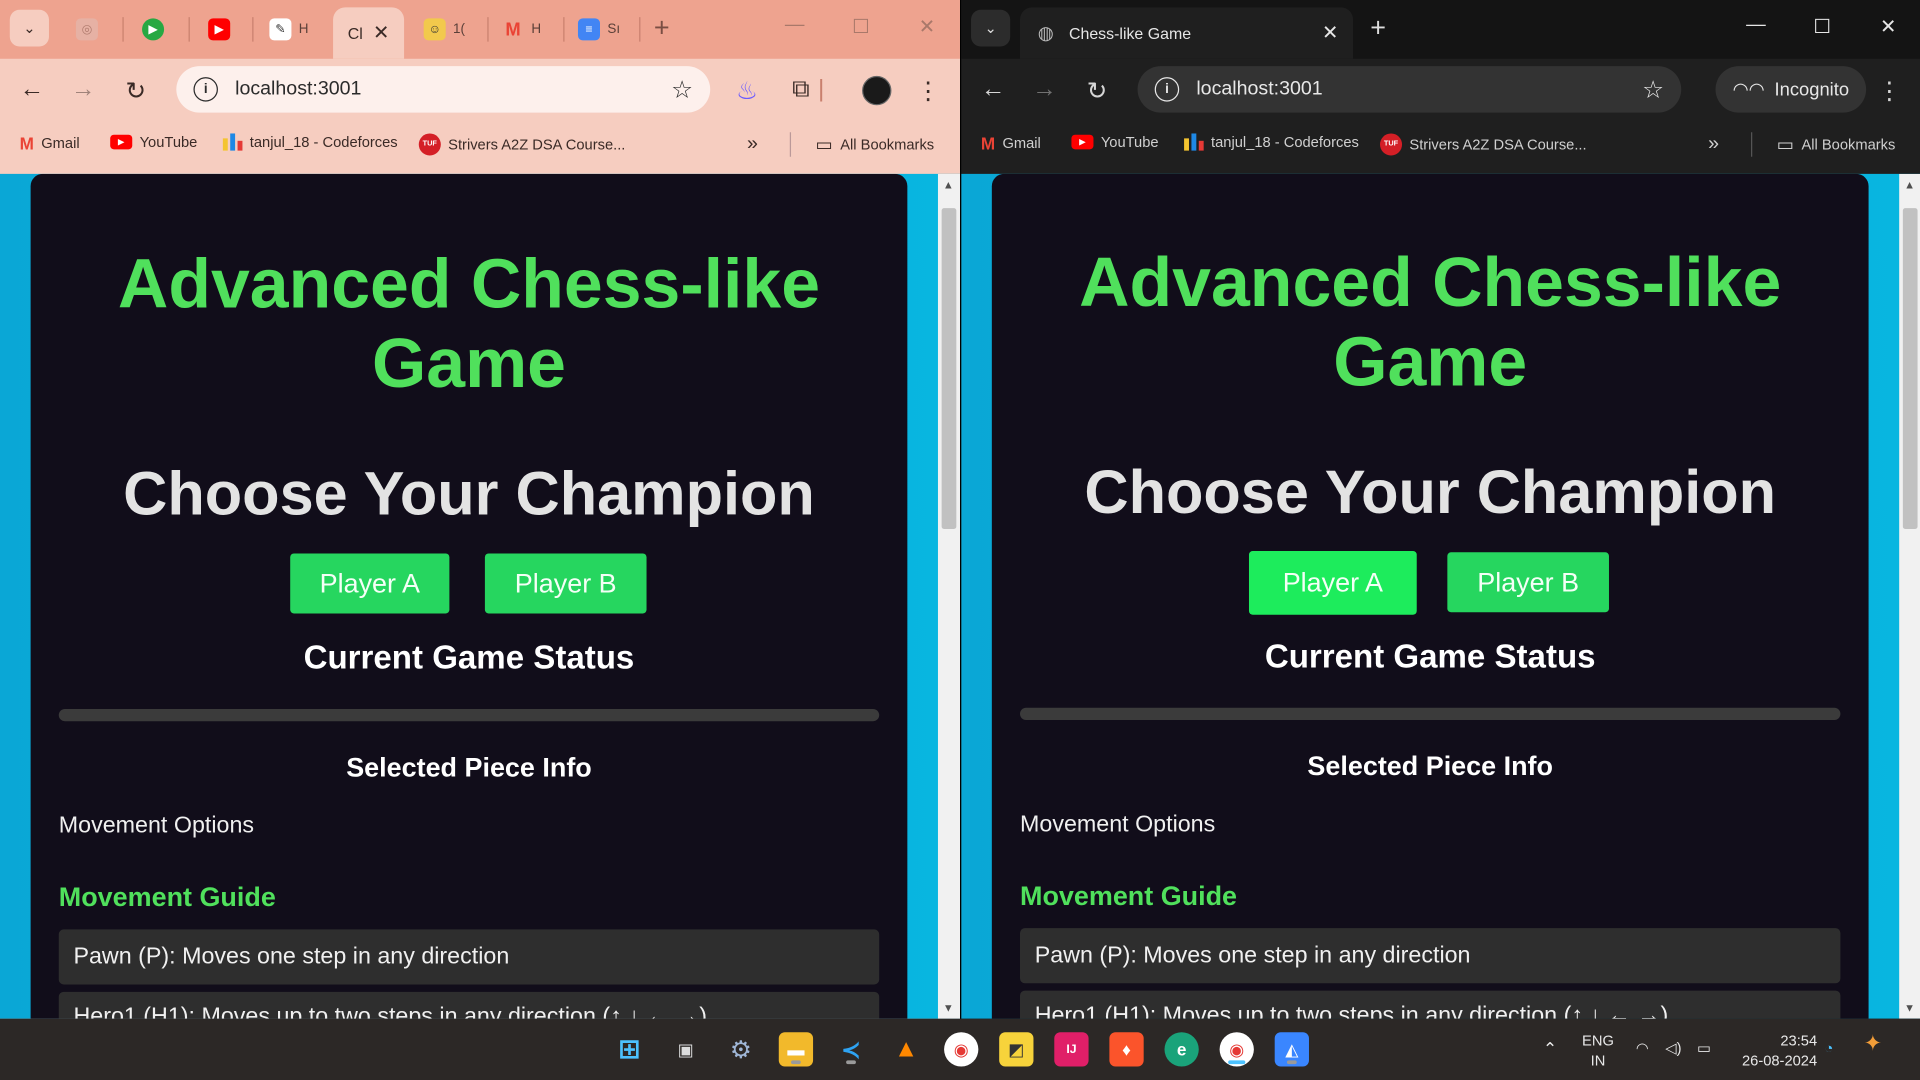 The height and width of the screenshot is (1080, 1920). Describe the element at coordinates (877, 94) in the screenshot. I see `profile-avatar` at that location.